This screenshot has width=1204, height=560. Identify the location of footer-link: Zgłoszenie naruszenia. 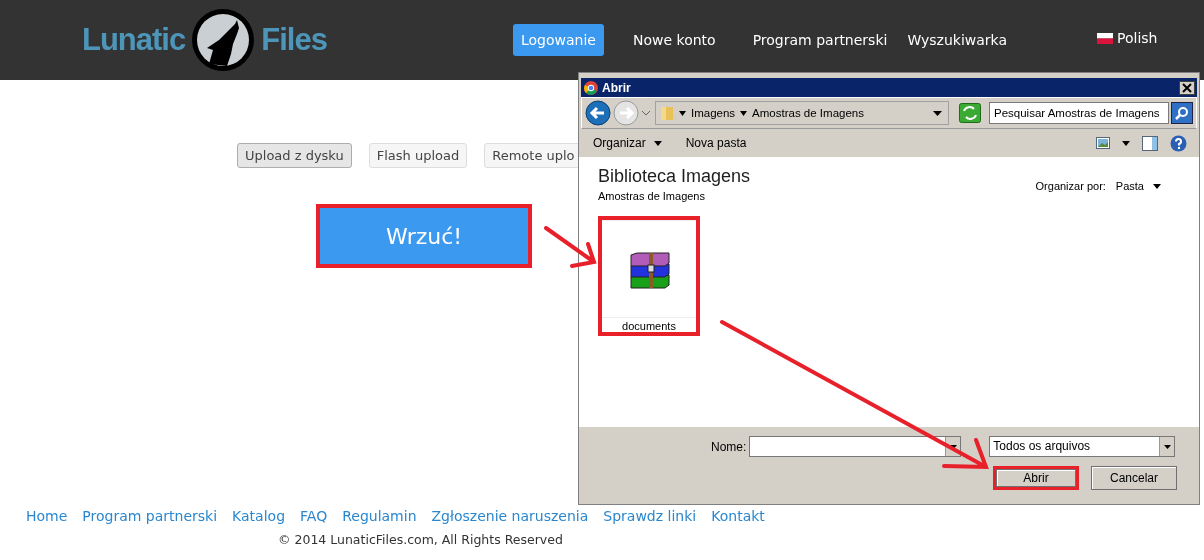
(510, 516).